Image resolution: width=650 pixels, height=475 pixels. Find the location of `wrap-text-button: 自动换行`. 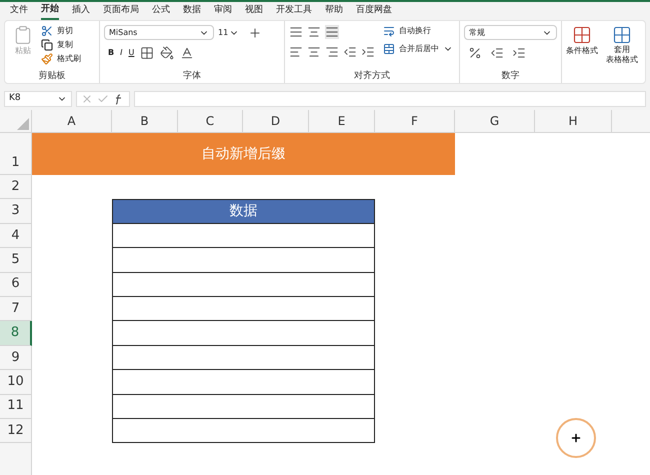

wrap-text-button: 自动换行 is located at coordinates (418, 31).